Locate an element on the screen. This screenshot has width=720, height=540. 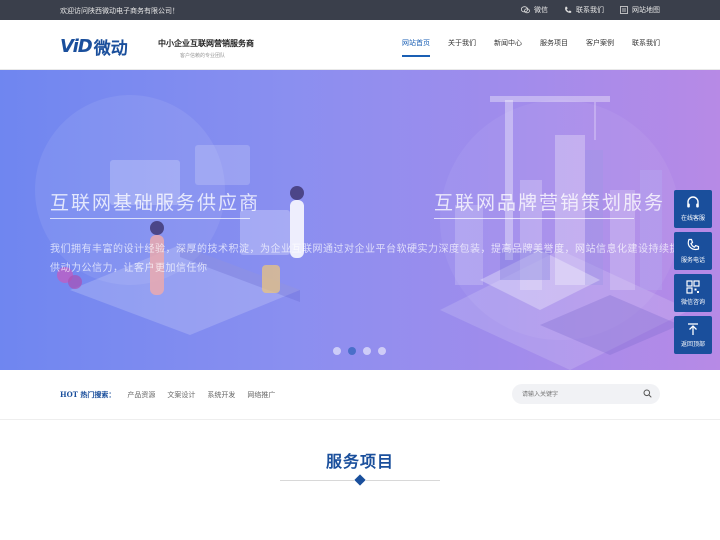
main-nav: 网站首页 关于我们 新闻中心 服务项目 客户案例 联系我们 is located at coordinates (531, 45).